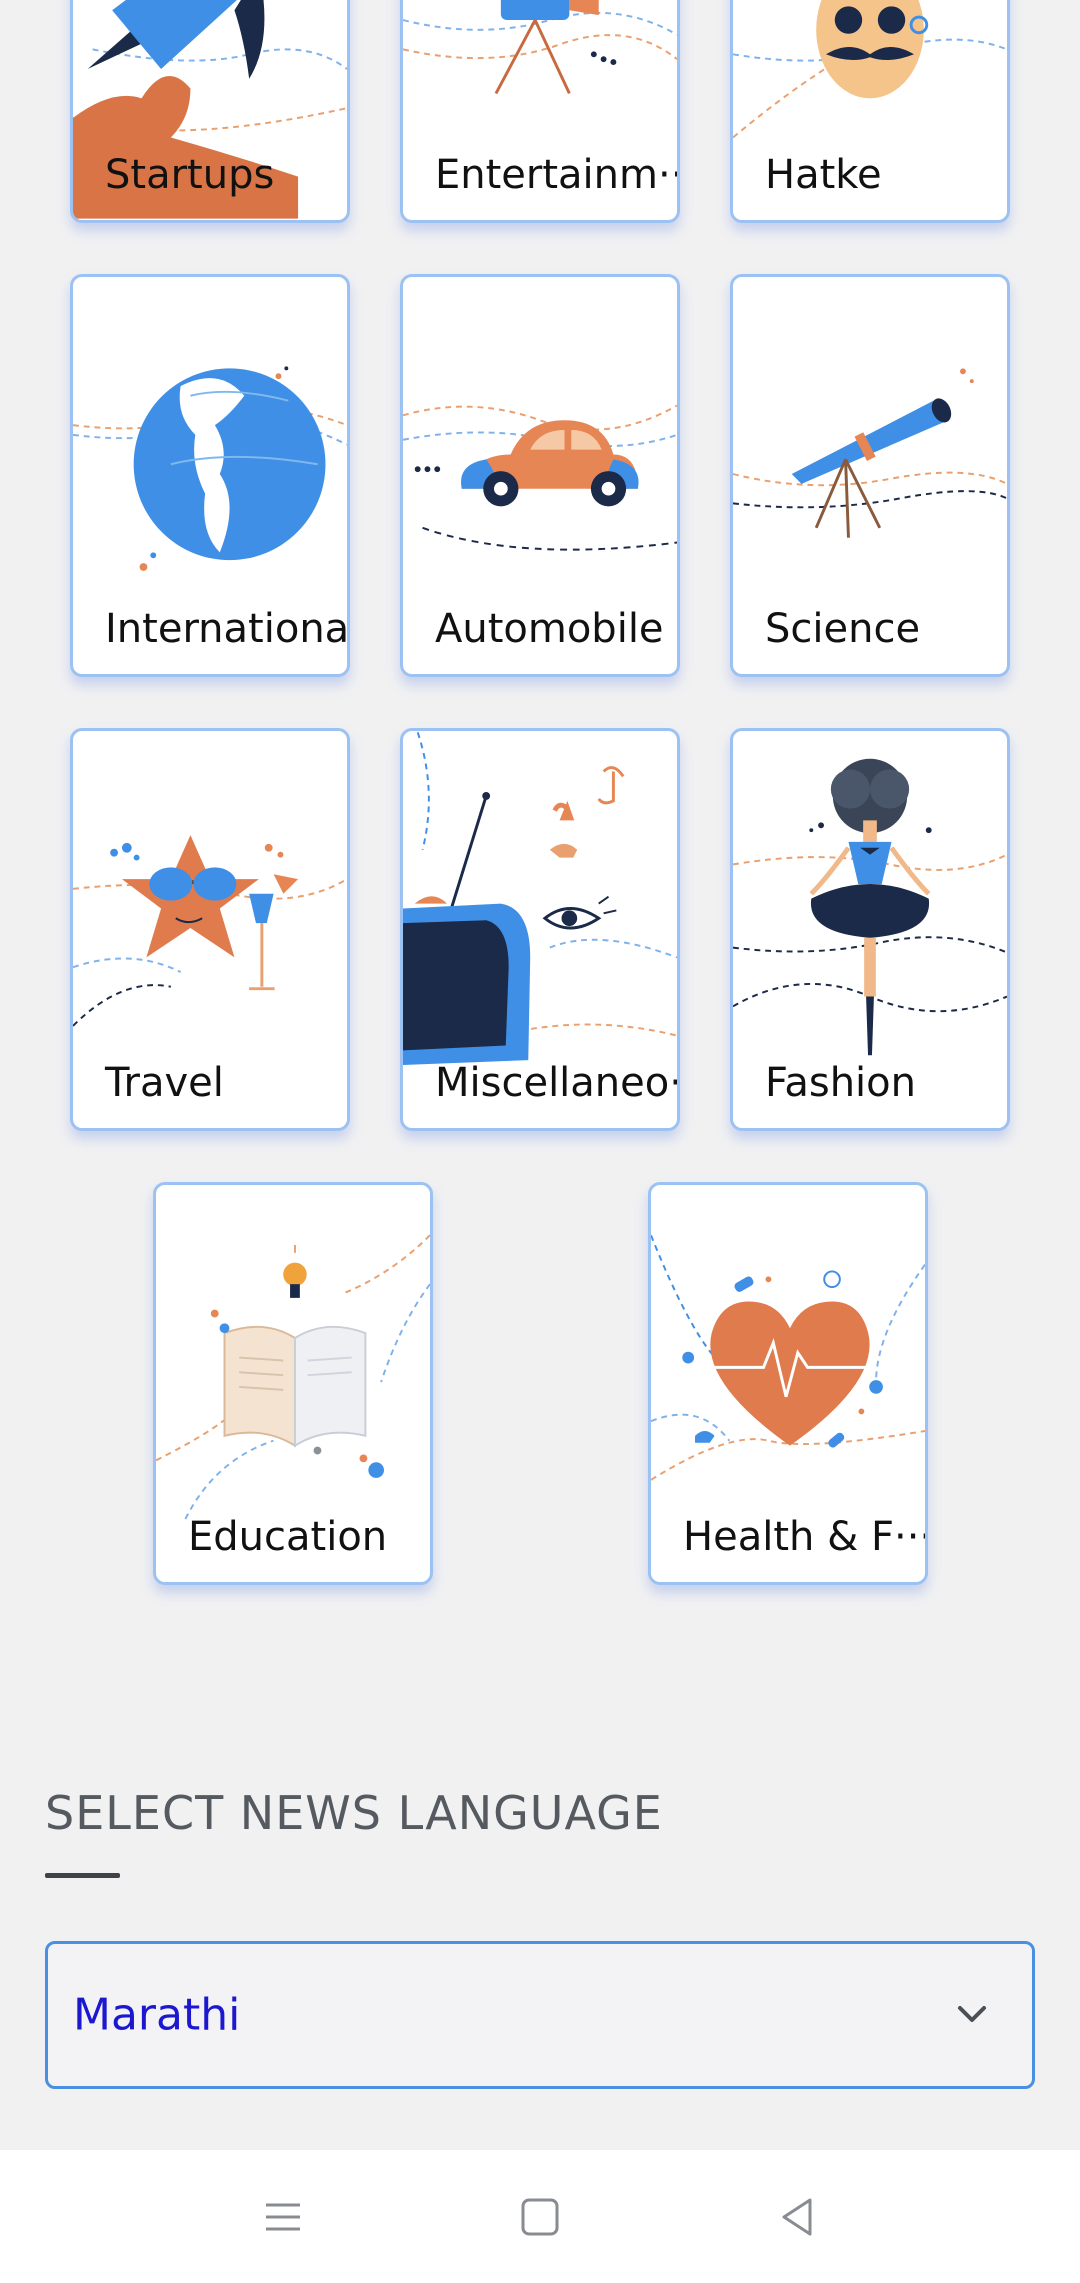 The width and height of the screenshot is (1080, 2283). Describe the element at coordinates (870, 475) in the screenshot. I see `category-card-science: Science` at that location.